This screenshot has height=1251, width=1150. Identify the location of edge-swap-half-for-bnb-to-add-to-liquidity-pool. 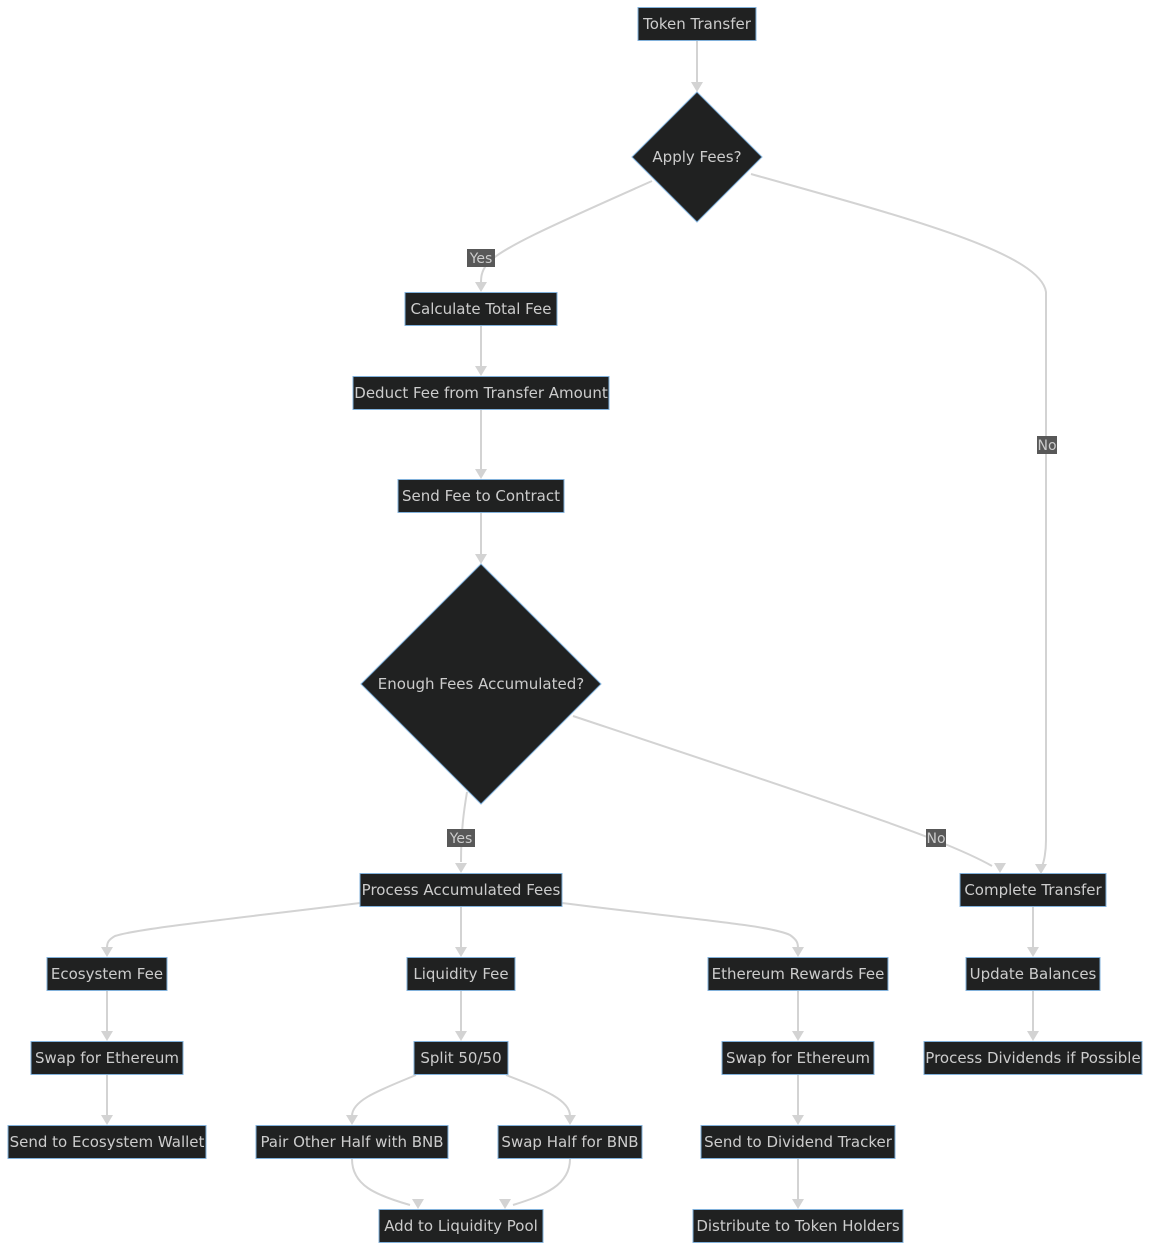
(535, 1183).